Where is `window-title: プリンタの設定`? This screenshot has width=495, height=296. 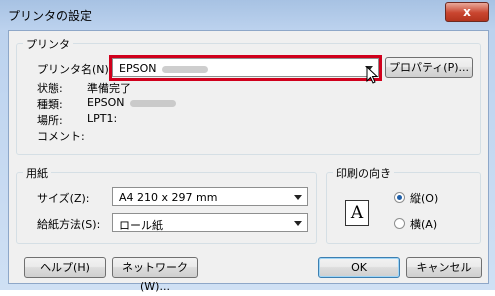 window-title: プリンタの設定 is located at coordinates (50, 16).